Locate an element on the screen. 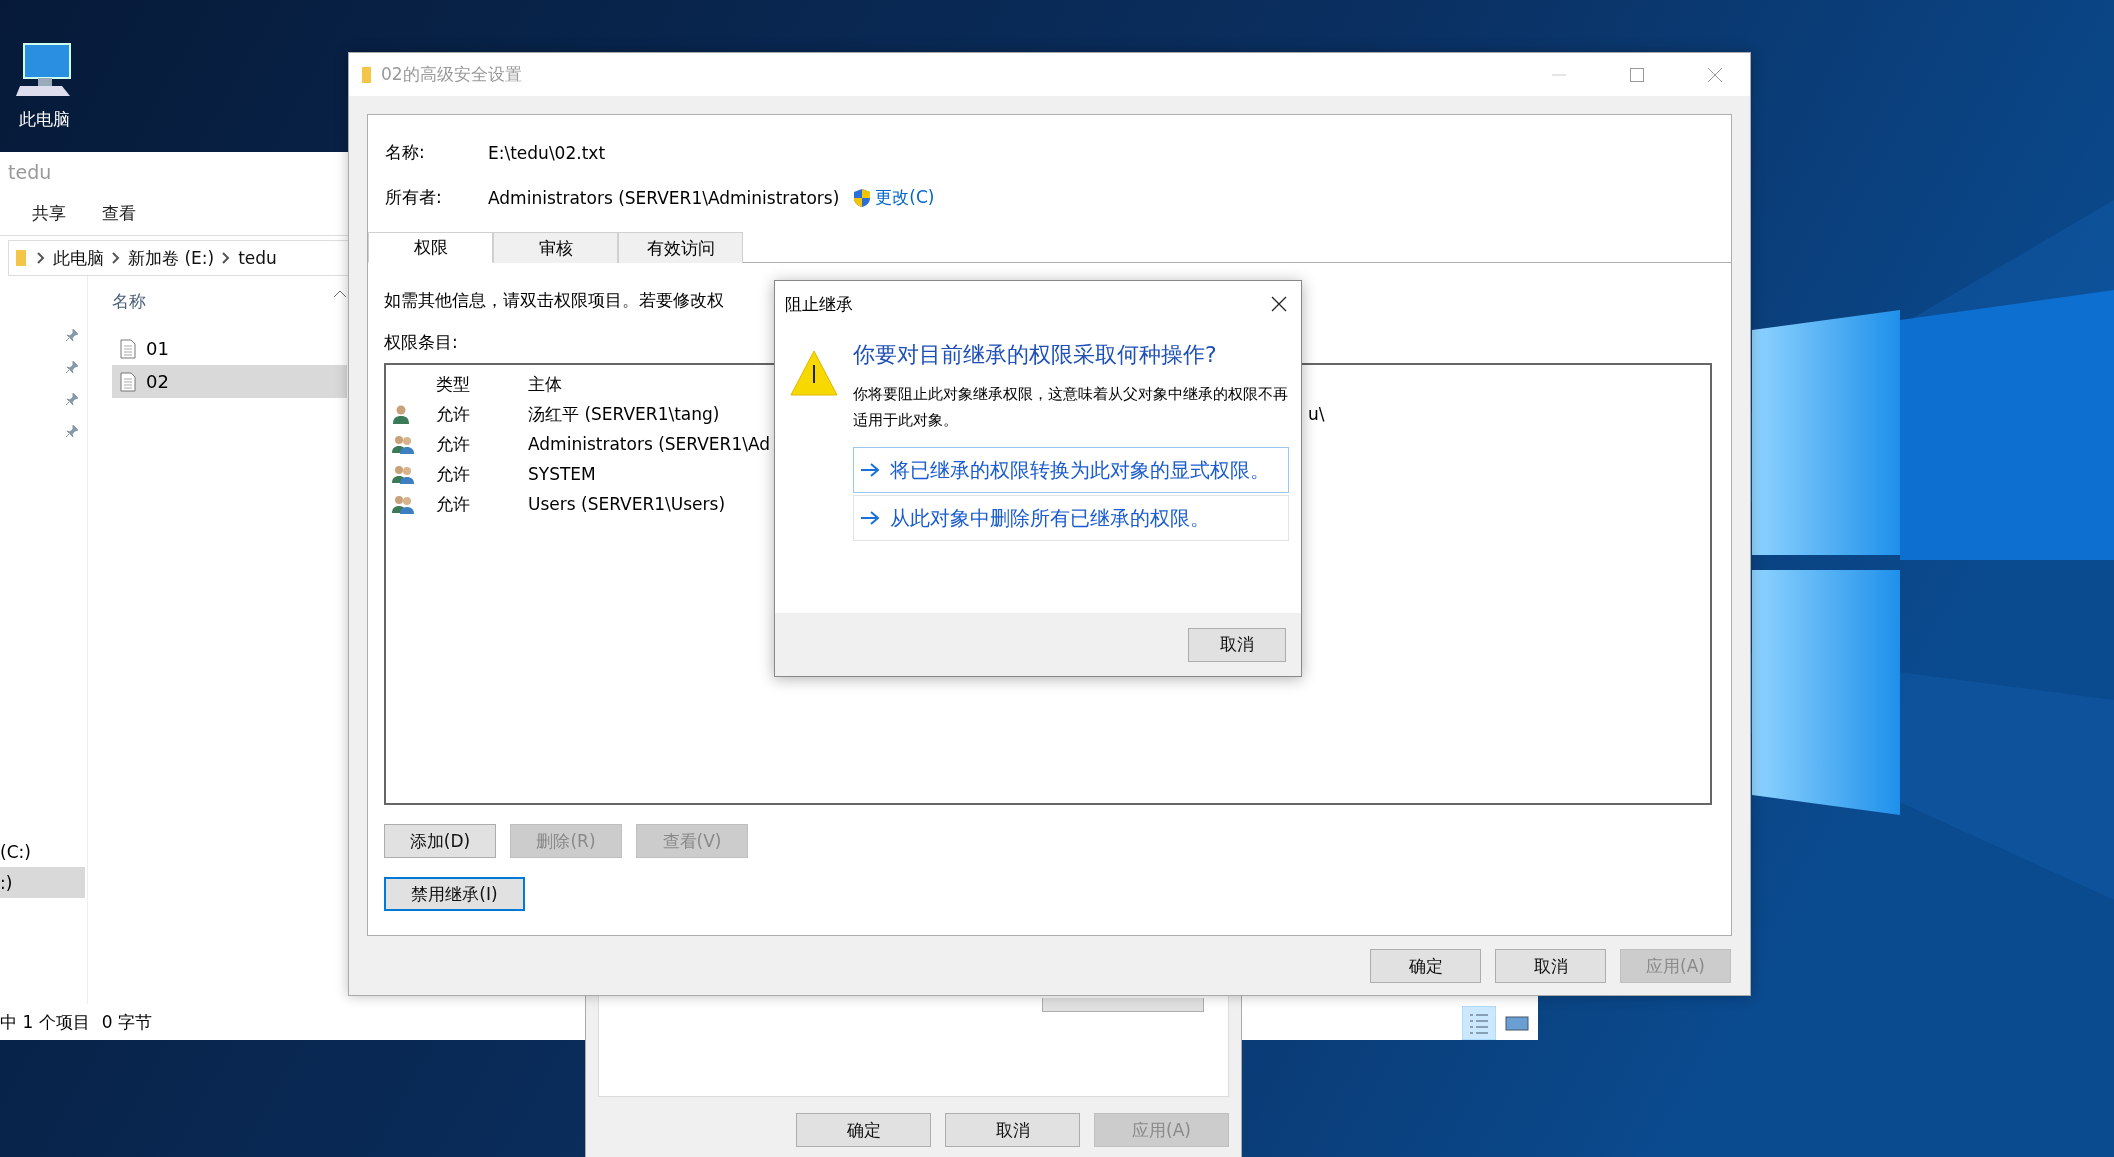 Image resolution: width=2114 pixels, height=1157 pixels. address-bar: 此电脑 新加卷 (E:) tedu is located at coordinates (178, 258).